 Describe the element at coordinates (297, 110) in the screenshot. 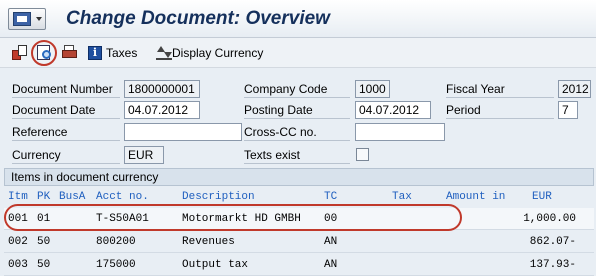

I see `posting-date-label: Posting Date` at that location.